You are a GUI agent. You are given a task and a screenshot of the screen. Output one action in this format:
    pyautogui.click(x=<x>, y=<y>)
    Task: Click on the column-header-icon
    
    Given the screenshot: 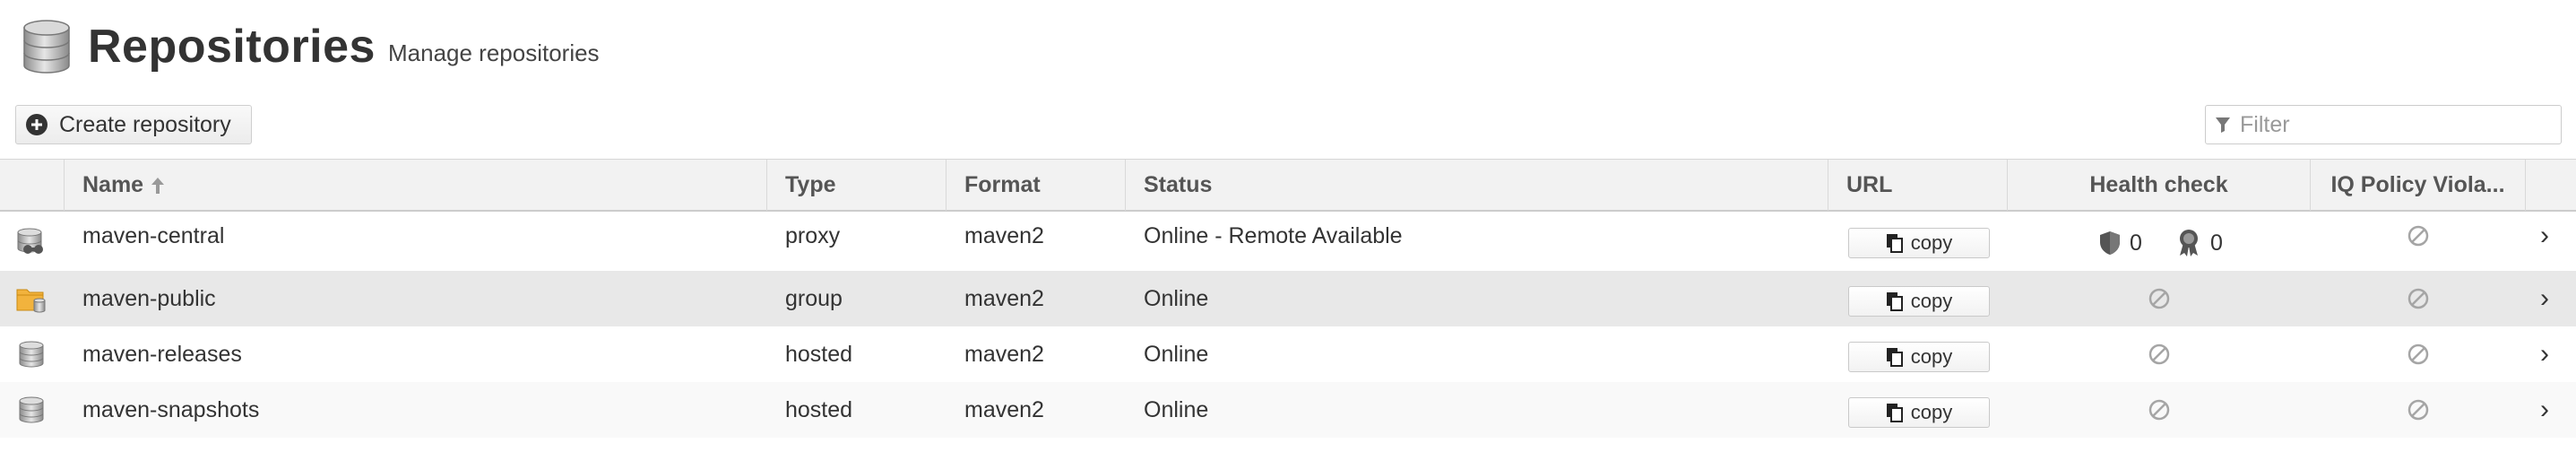 What is the action you would take?
    pyautogui.click(x=32, y=185)
    